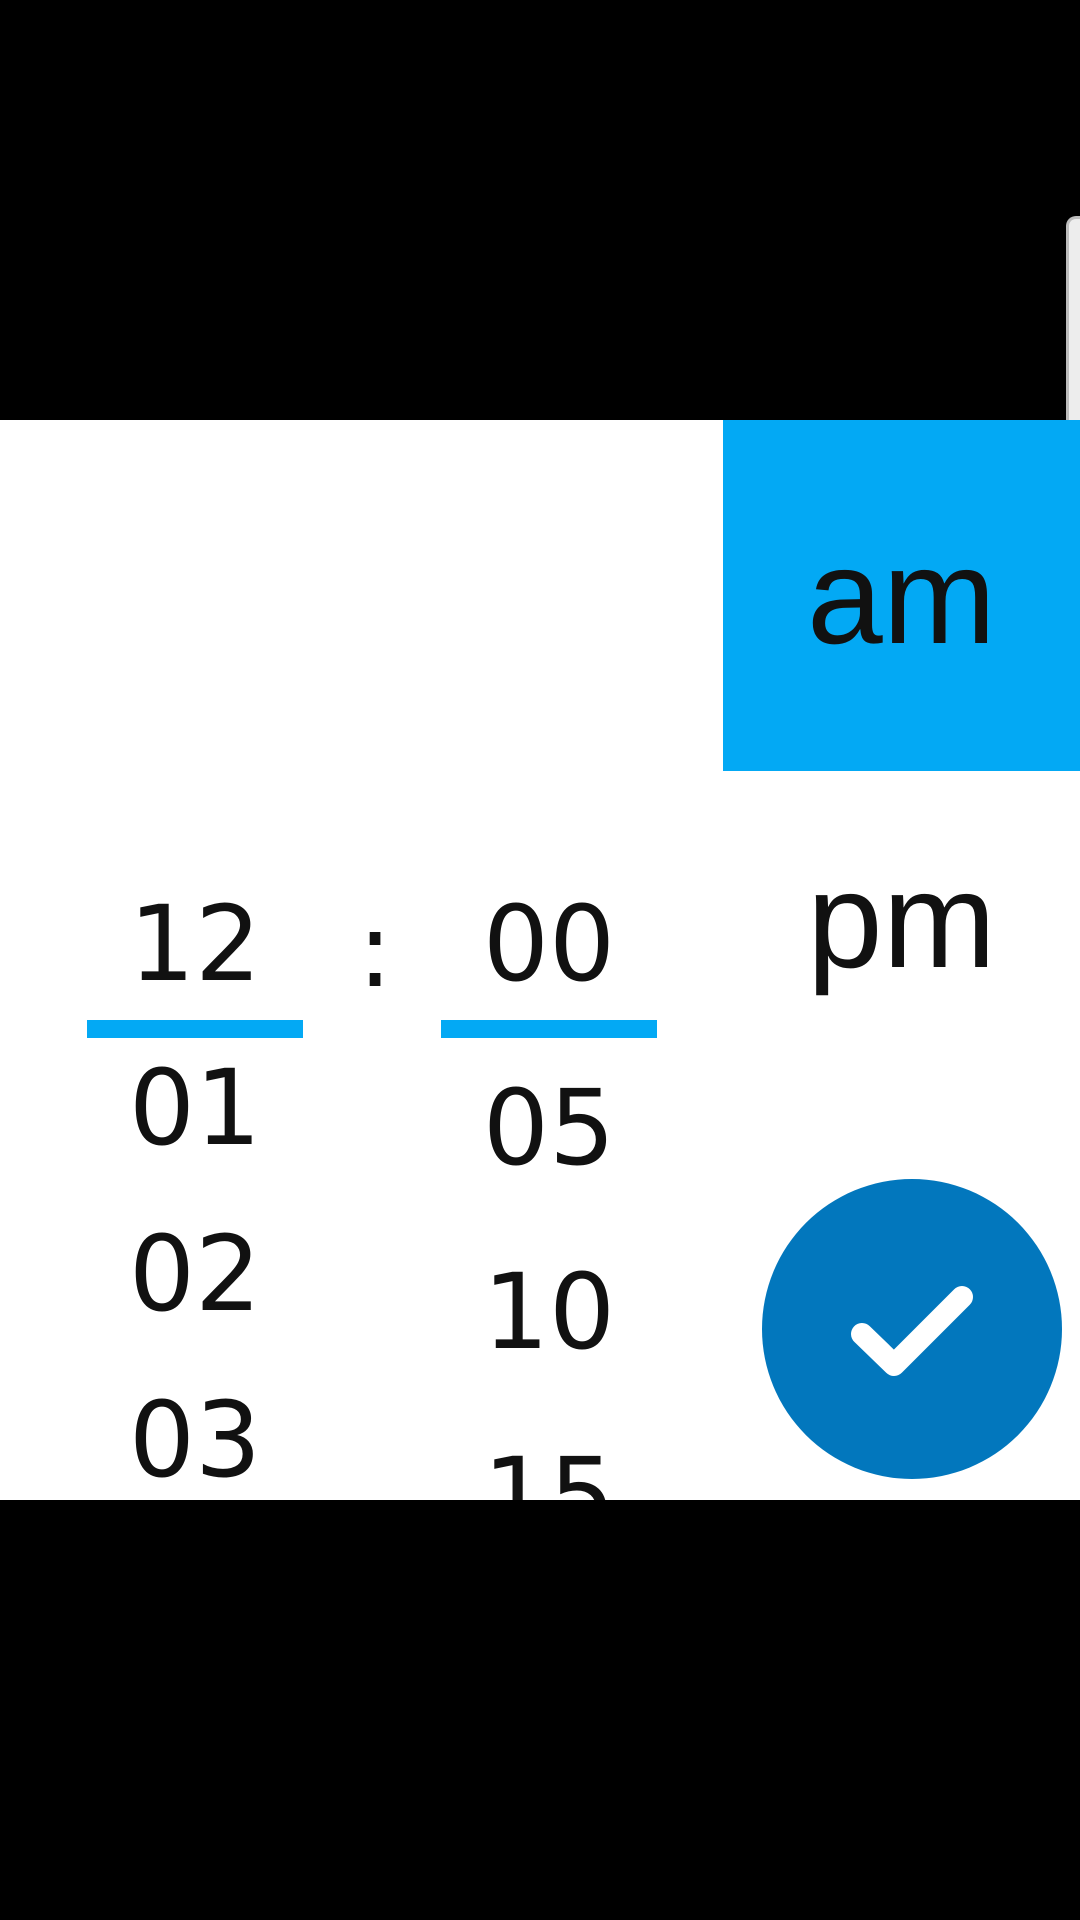  Describe the element at coordinates (195, 1274) in the screenshot. I see `hour-option: 02` at that location.